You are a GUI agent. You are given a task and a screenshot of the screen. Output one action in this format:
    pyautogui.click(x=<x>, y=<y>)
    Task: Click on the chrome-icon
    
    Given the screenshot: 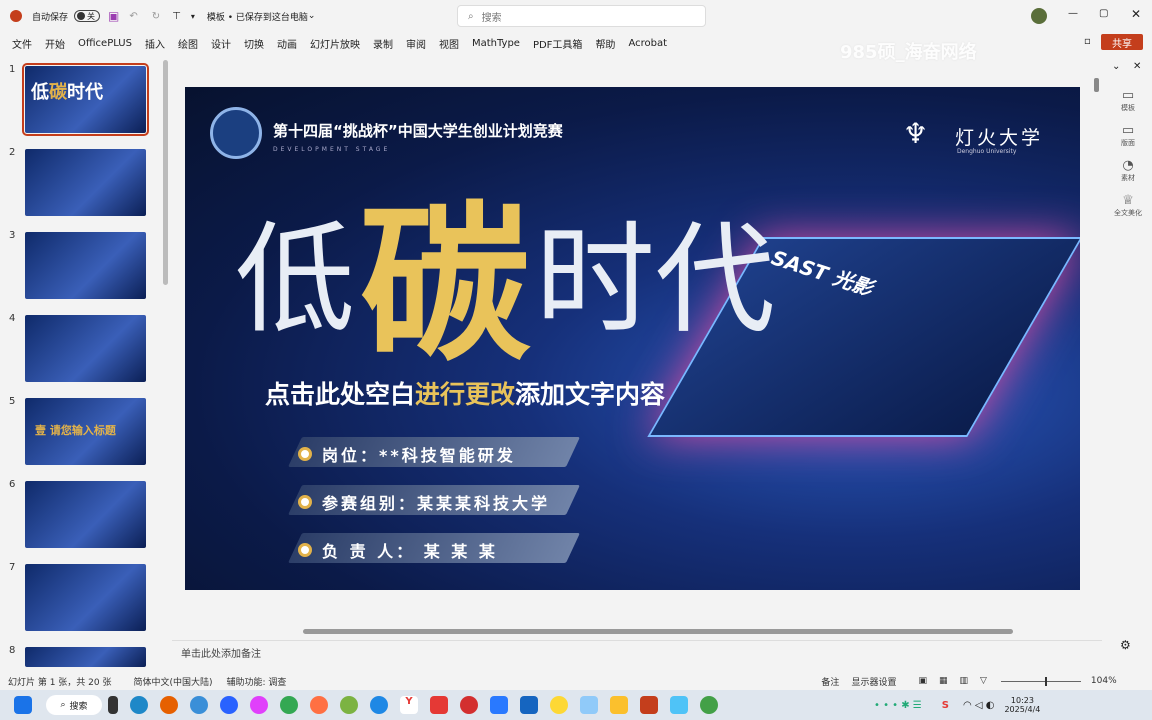 What is the action you would take?
    pyautogui.click(x=289, y=705)
    